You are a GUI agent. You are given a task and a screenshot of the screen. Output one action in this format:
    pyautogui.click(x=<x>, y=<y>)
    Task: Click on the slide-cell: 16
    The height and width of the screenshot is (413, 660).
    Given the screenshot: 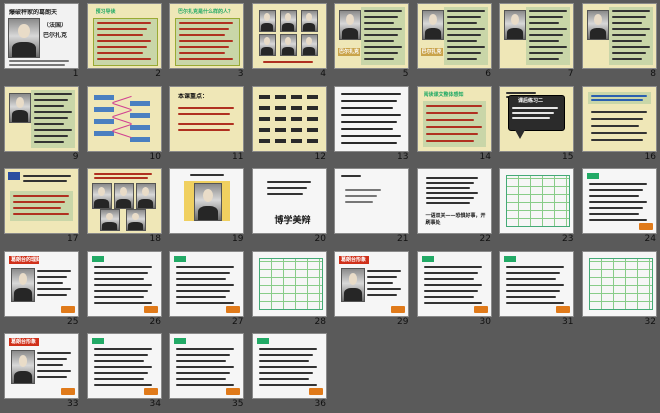 What is the action you would take?
    pyautogui.click(x=619, y=124)
    